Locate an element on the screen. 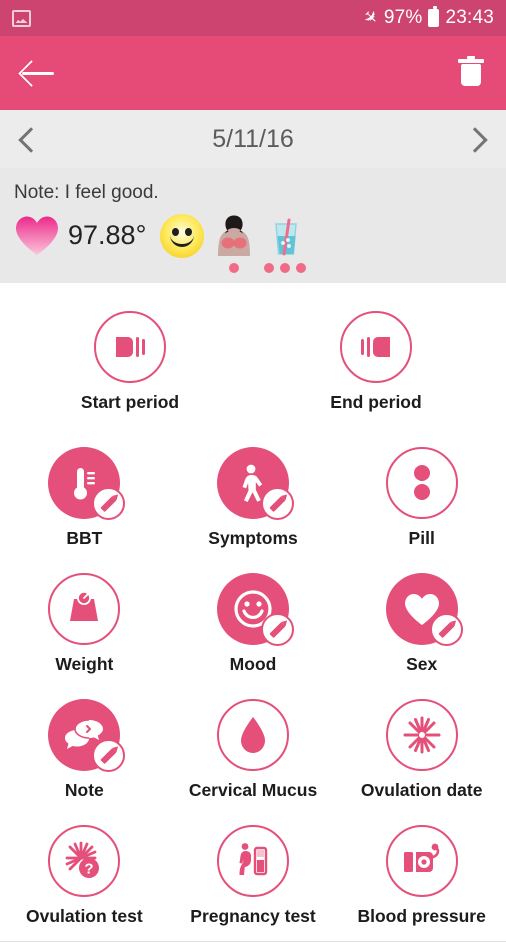  tracker-pregnancy-test: Pregnancy test is located at coordinates (253, 874).